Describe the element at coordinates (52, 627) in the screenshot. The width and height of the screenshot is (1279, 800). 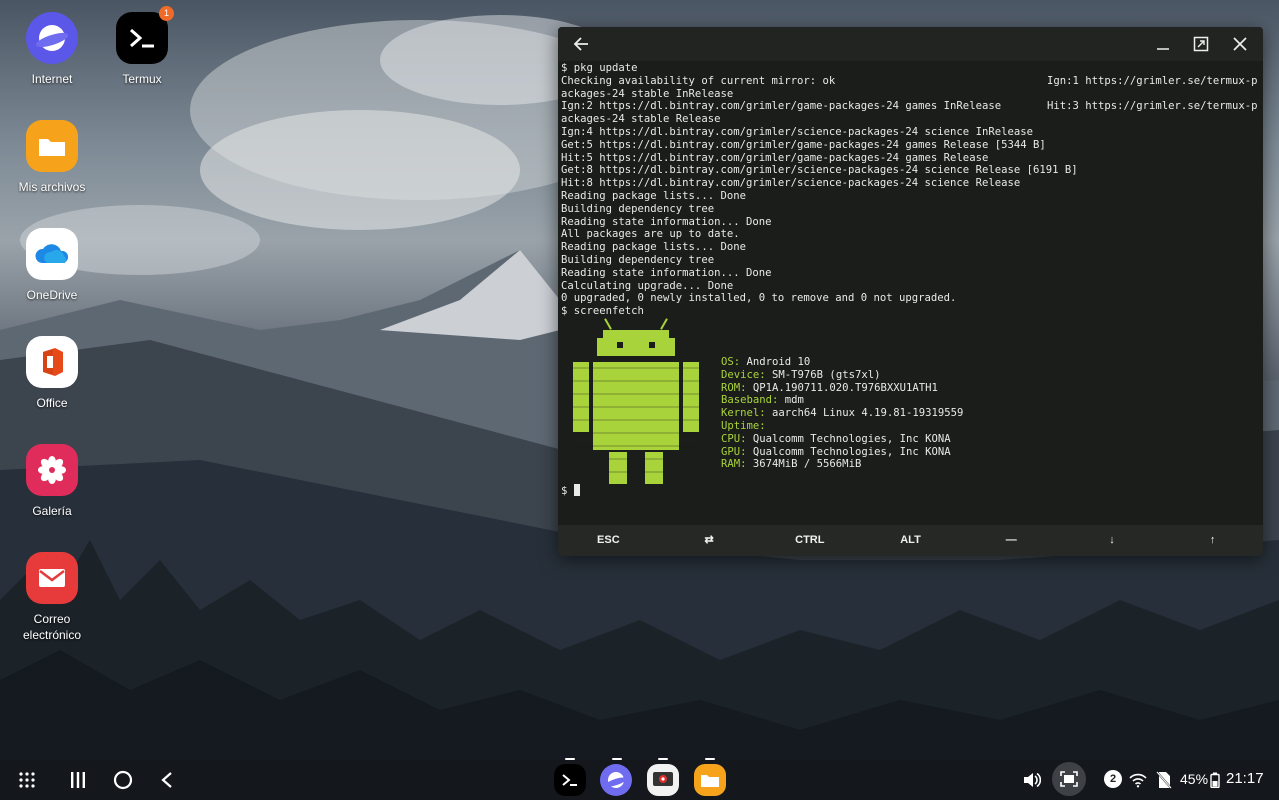
I see `desktop-icon-label: Correo electrónico` at that location.